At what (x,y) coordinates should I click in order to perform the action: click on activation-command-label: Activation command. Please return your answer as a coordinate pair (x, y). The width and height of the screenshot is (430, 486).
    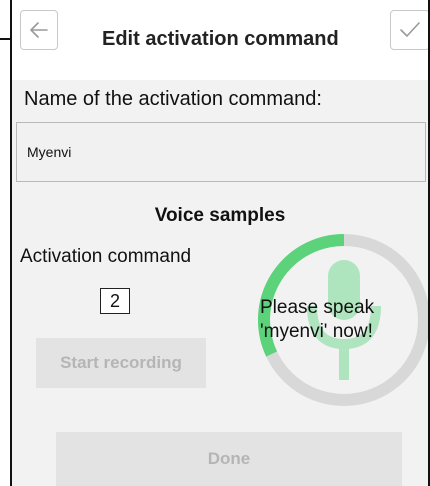
    Looking at the image, I should click on (106, 256).